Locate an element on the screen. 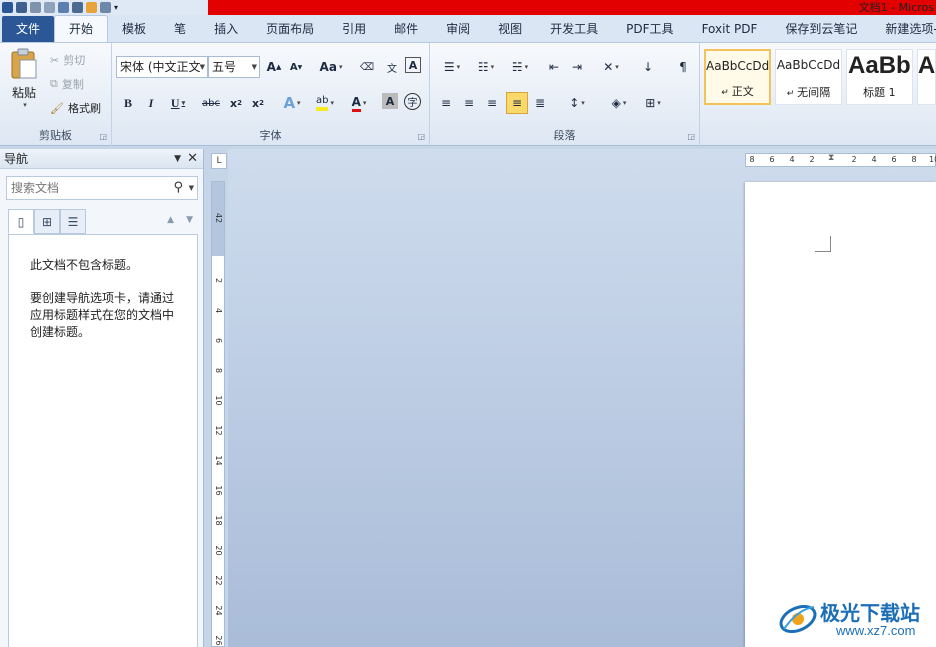 This screenshot has height=647, width=936. pane-options-icon: ▼ is located at coordinates (177, 159).